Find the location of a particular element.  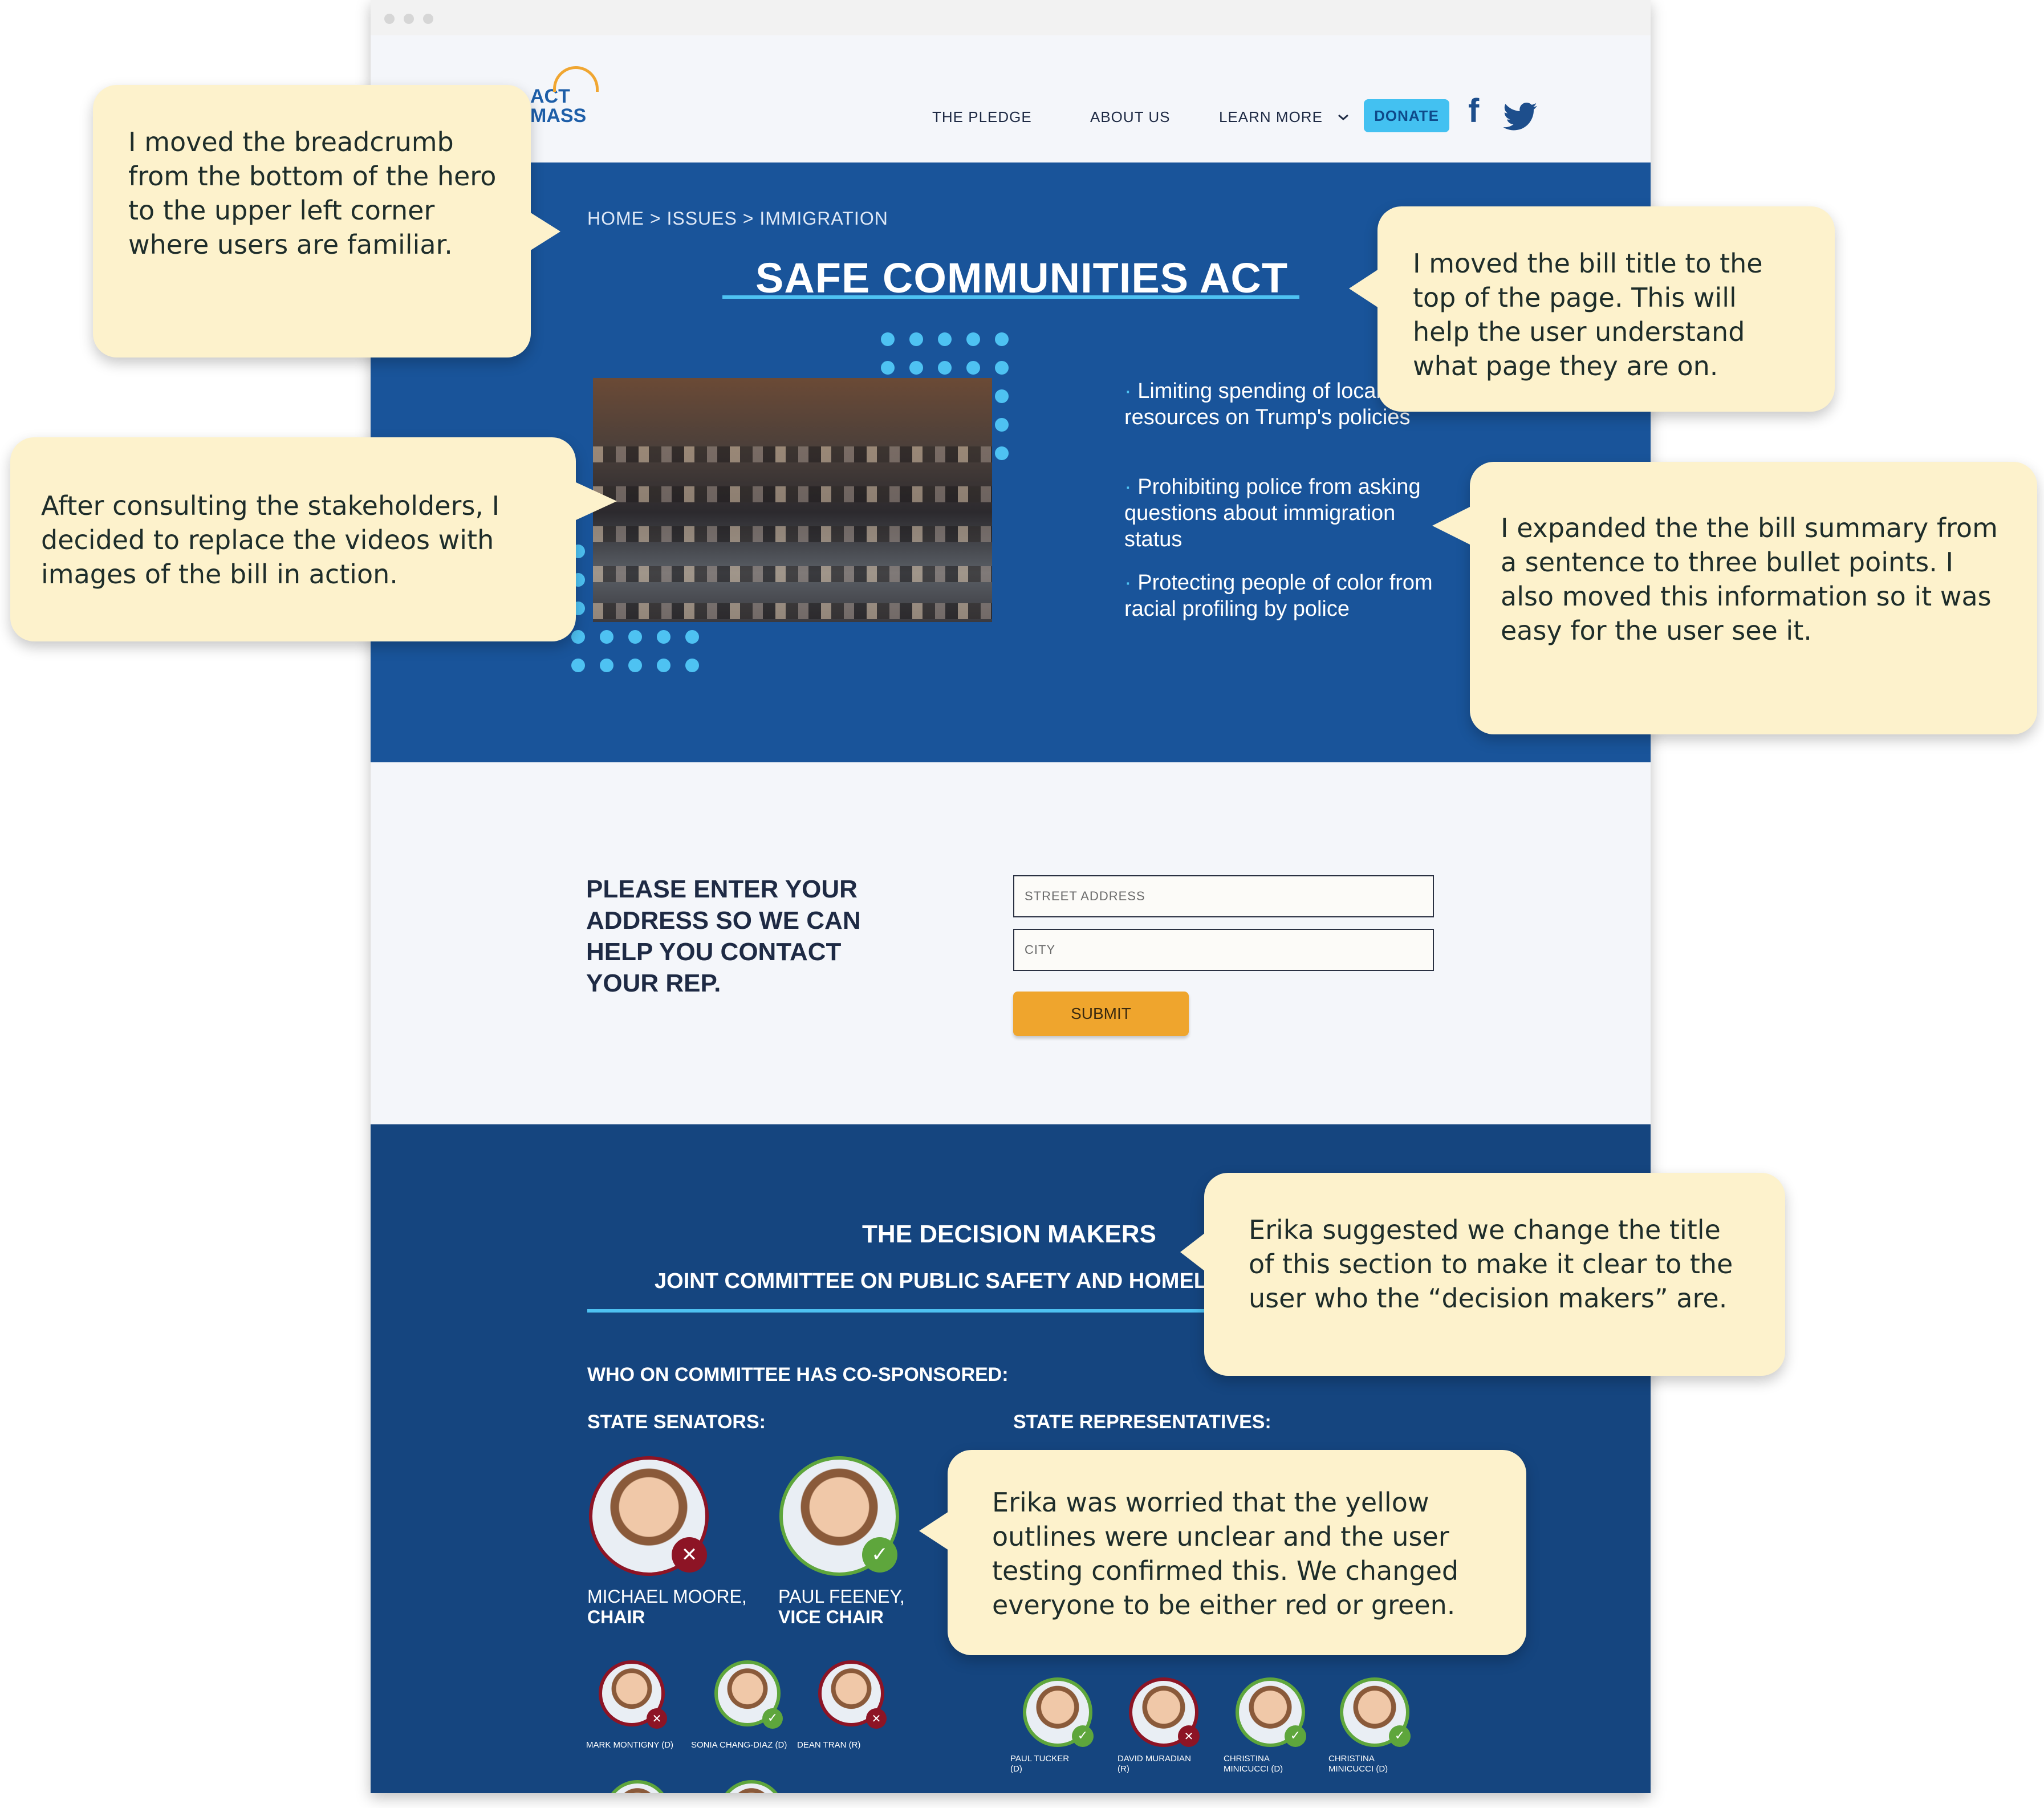

section-title: THE DECISION MAKERS is located at coordinates (1009, 1234).